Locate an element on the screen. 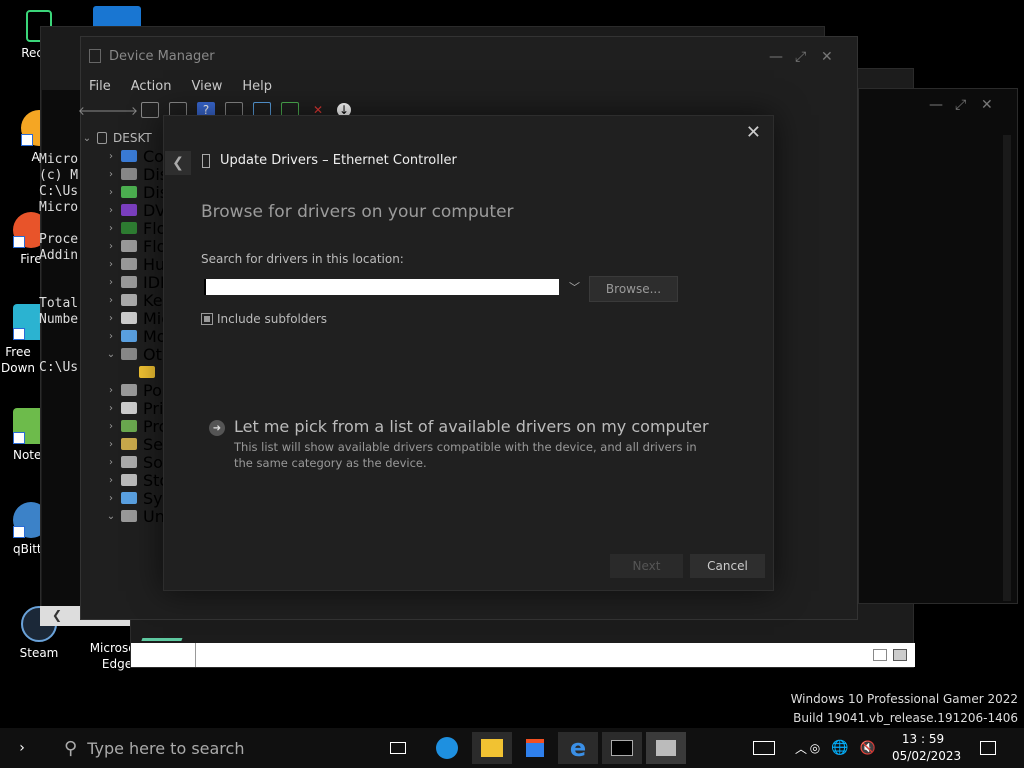 The height and width of the screenshot is (768, 1024). command-prompt-icon is located at coordinates (622, 748).